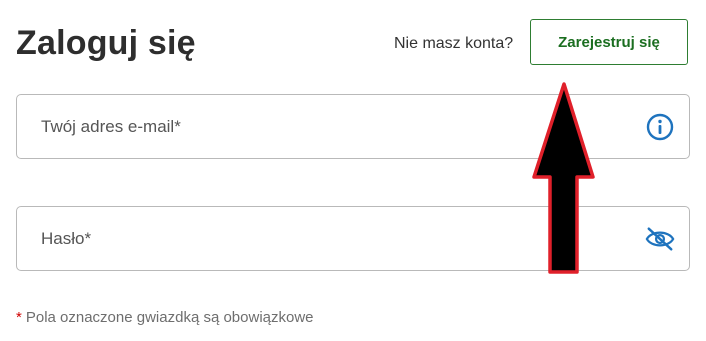 This screenshot has height=341, width=706. I want to click on annotation-arrow-icon, so click(563, 178).